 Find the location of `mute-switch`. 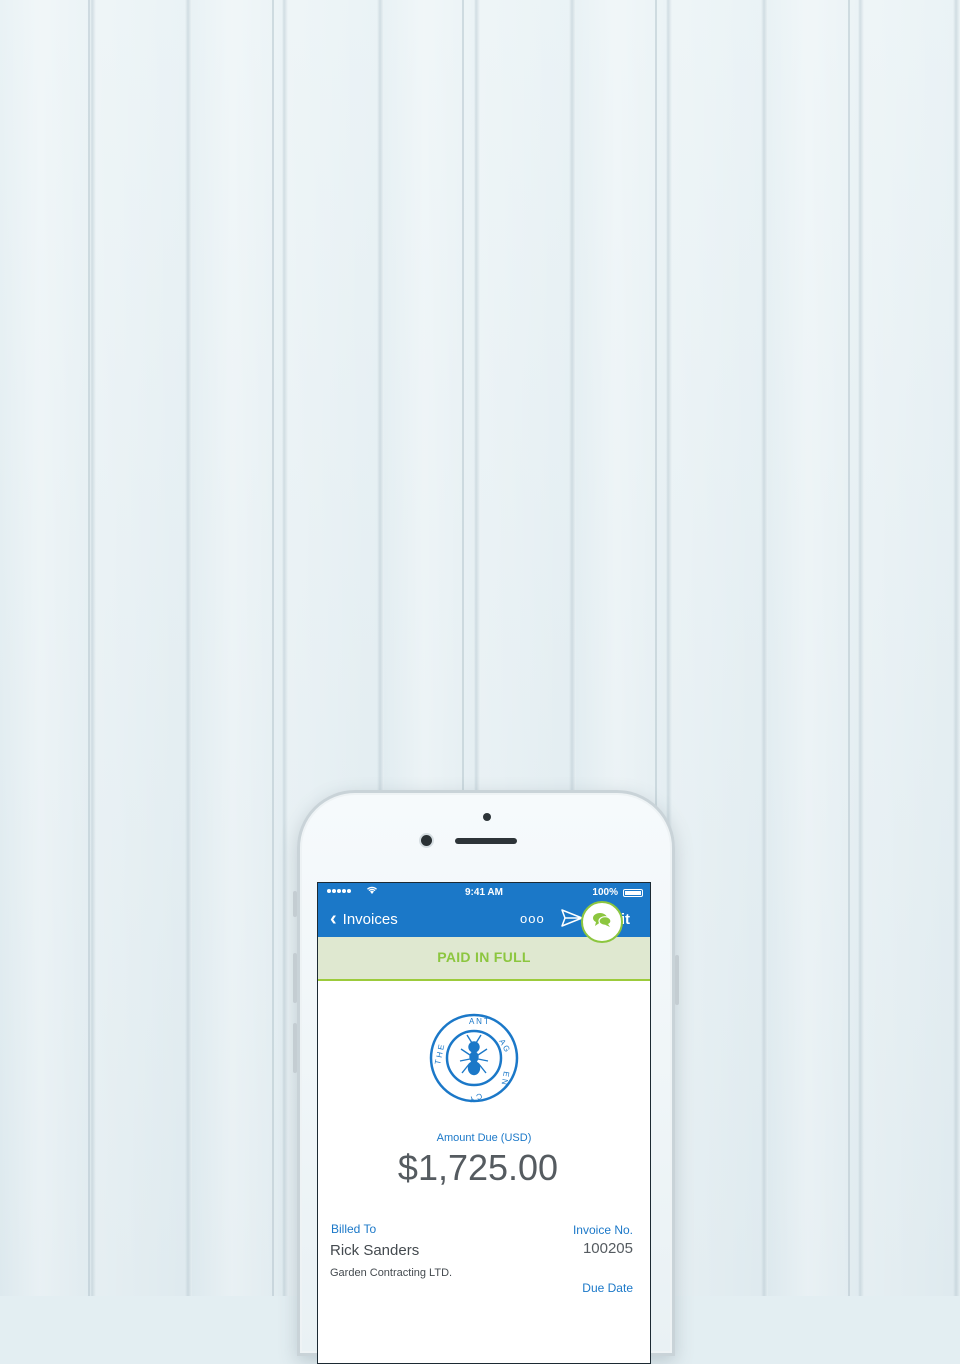

mute-switch is located at coordinates (295, 904).